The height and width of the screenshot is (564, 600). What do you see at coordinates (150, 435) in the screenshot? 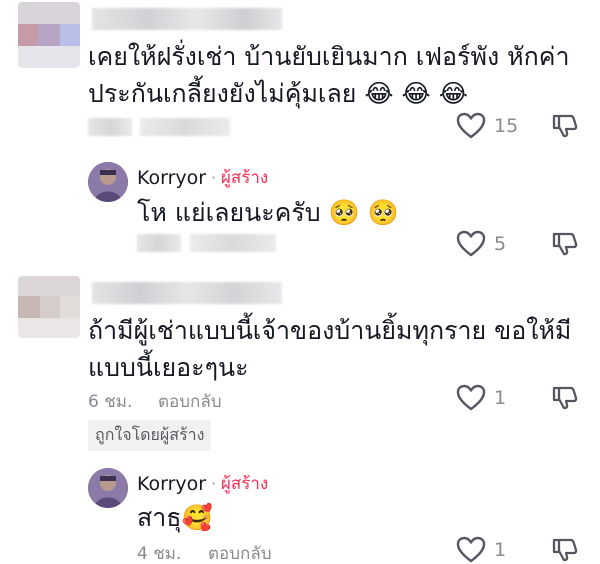
I see `liked-by-creator-badge: ถูกใจโดยผู้สร้าง` at bounding box center [150, 435].